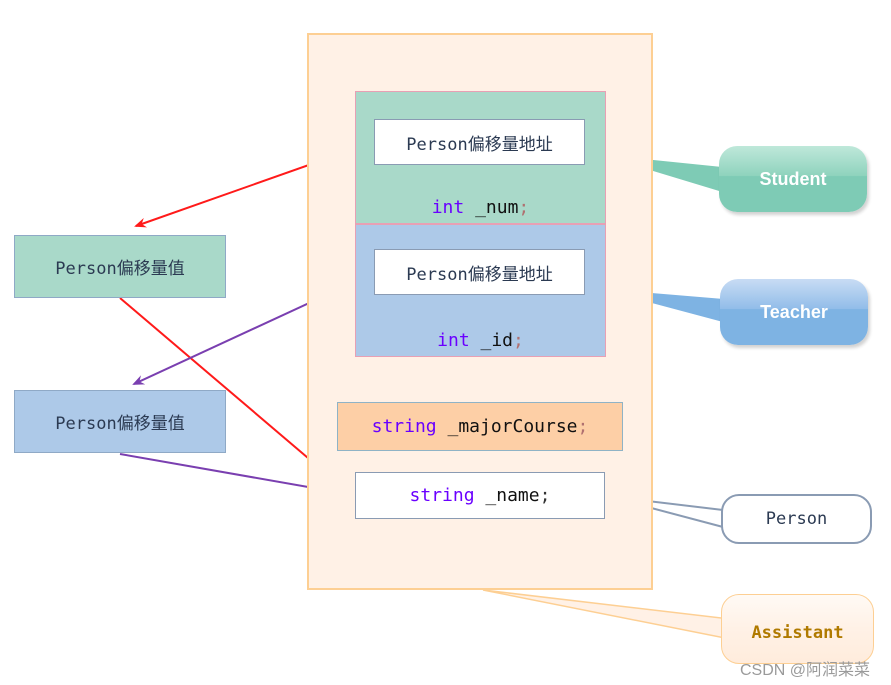  What do you see at coordinates (491, 207) in the screenshot?
I see `student-member-name: _num` at bounding box center [491, 207].